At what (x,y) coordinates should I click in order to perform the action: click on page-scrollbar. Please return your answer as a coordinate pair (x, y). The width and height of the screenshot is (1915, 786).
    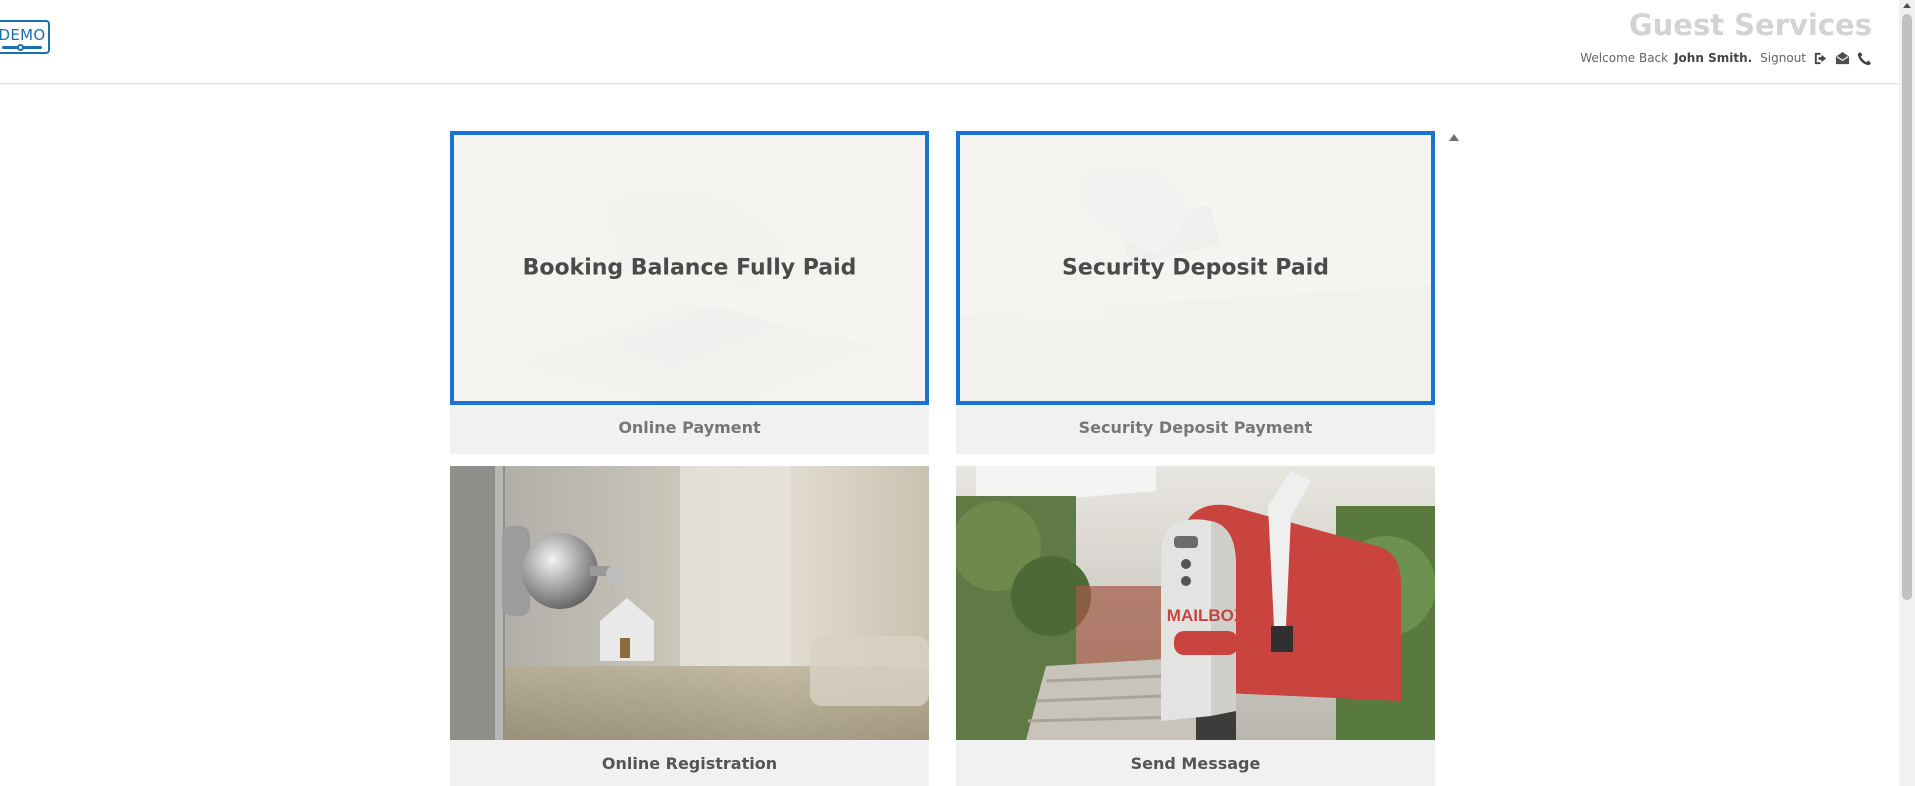
    Looking at the image, I should click on (1907, 393).